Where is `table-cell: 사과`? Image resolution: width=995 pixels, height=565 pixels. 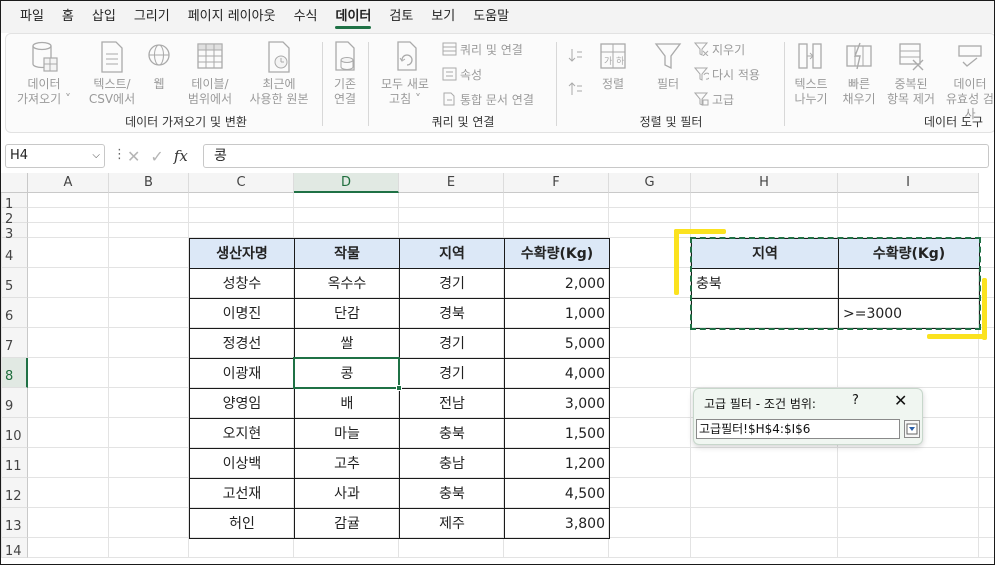
table-cell: 사과 is located at coordinates (347, 493).